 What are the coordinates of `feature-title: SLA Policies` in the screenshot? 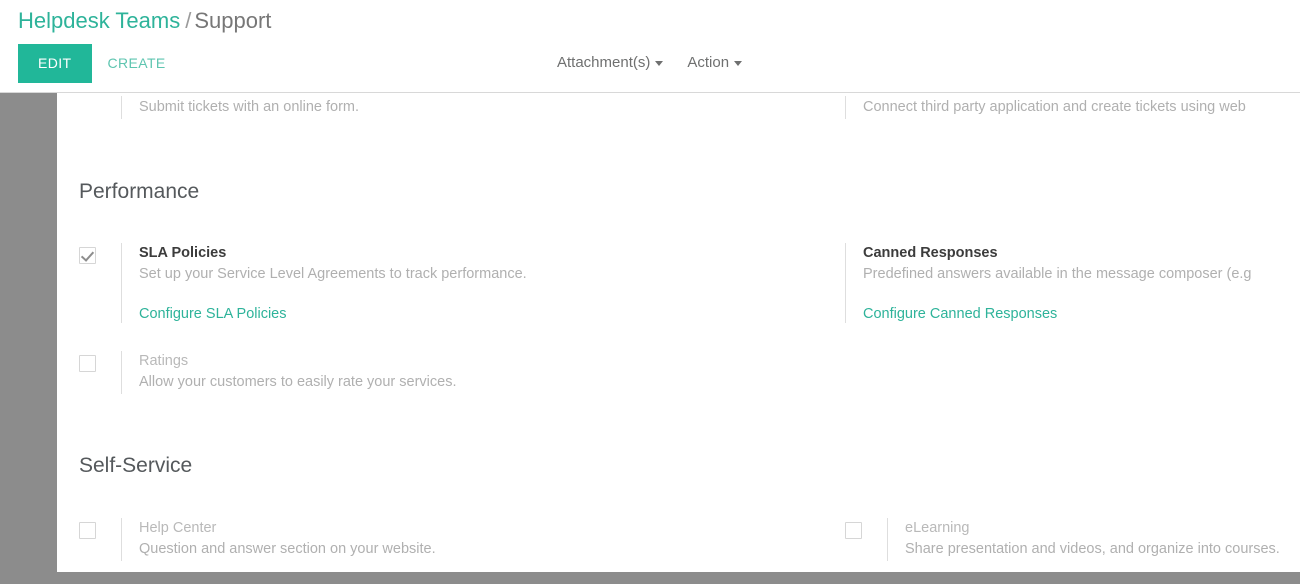 It's located at (183, 253).